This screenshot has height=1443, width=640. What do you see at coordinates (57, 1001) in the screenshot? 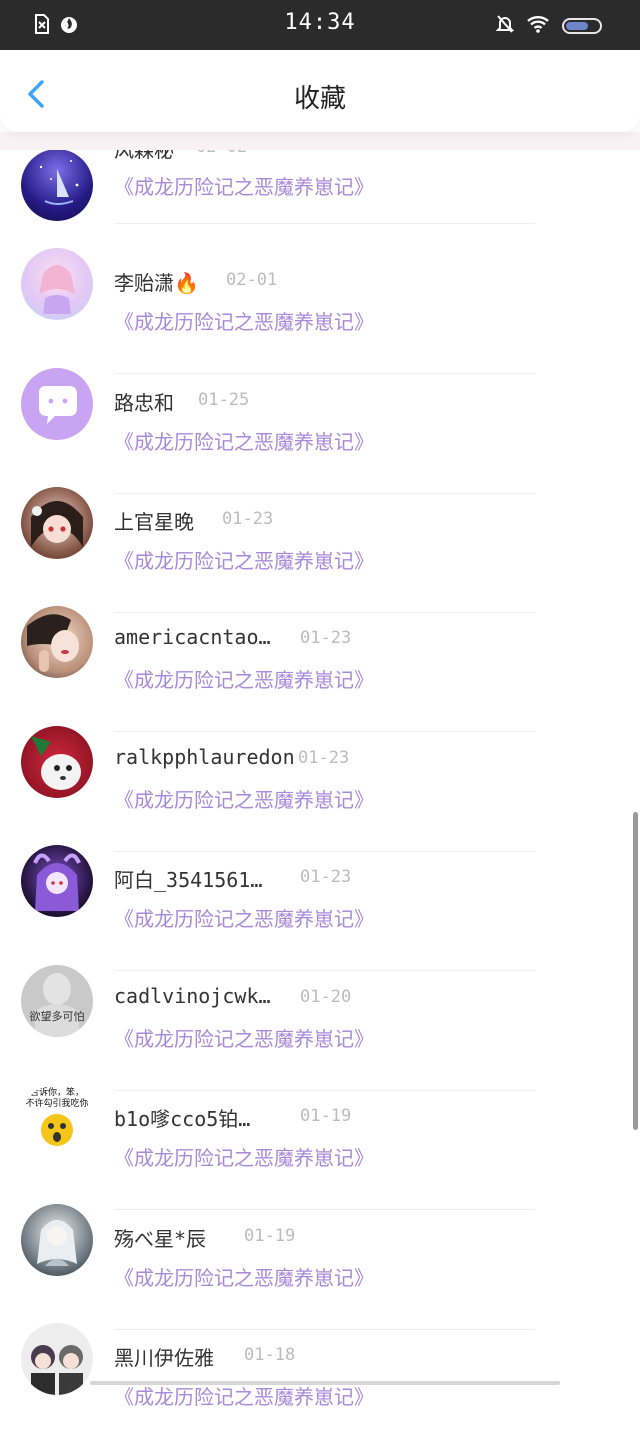
I see `avatar: 欲望多可怕` at bounding box center [57, 1001].